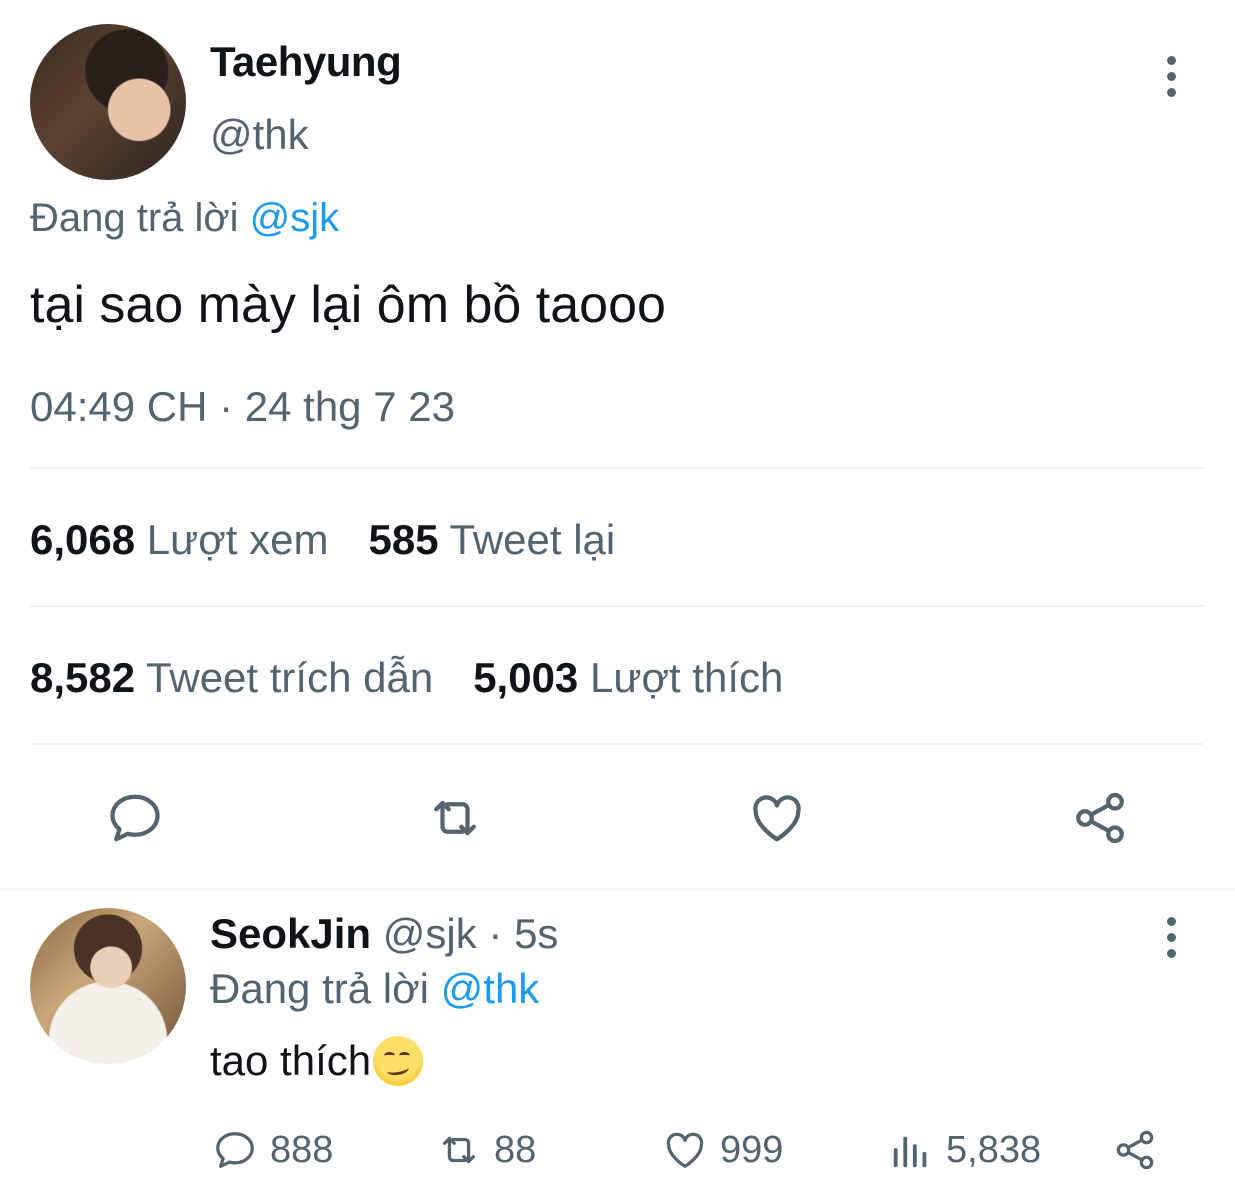  I want to click on likes-stat: 5,003 Lượt thích, so click(628, 677).